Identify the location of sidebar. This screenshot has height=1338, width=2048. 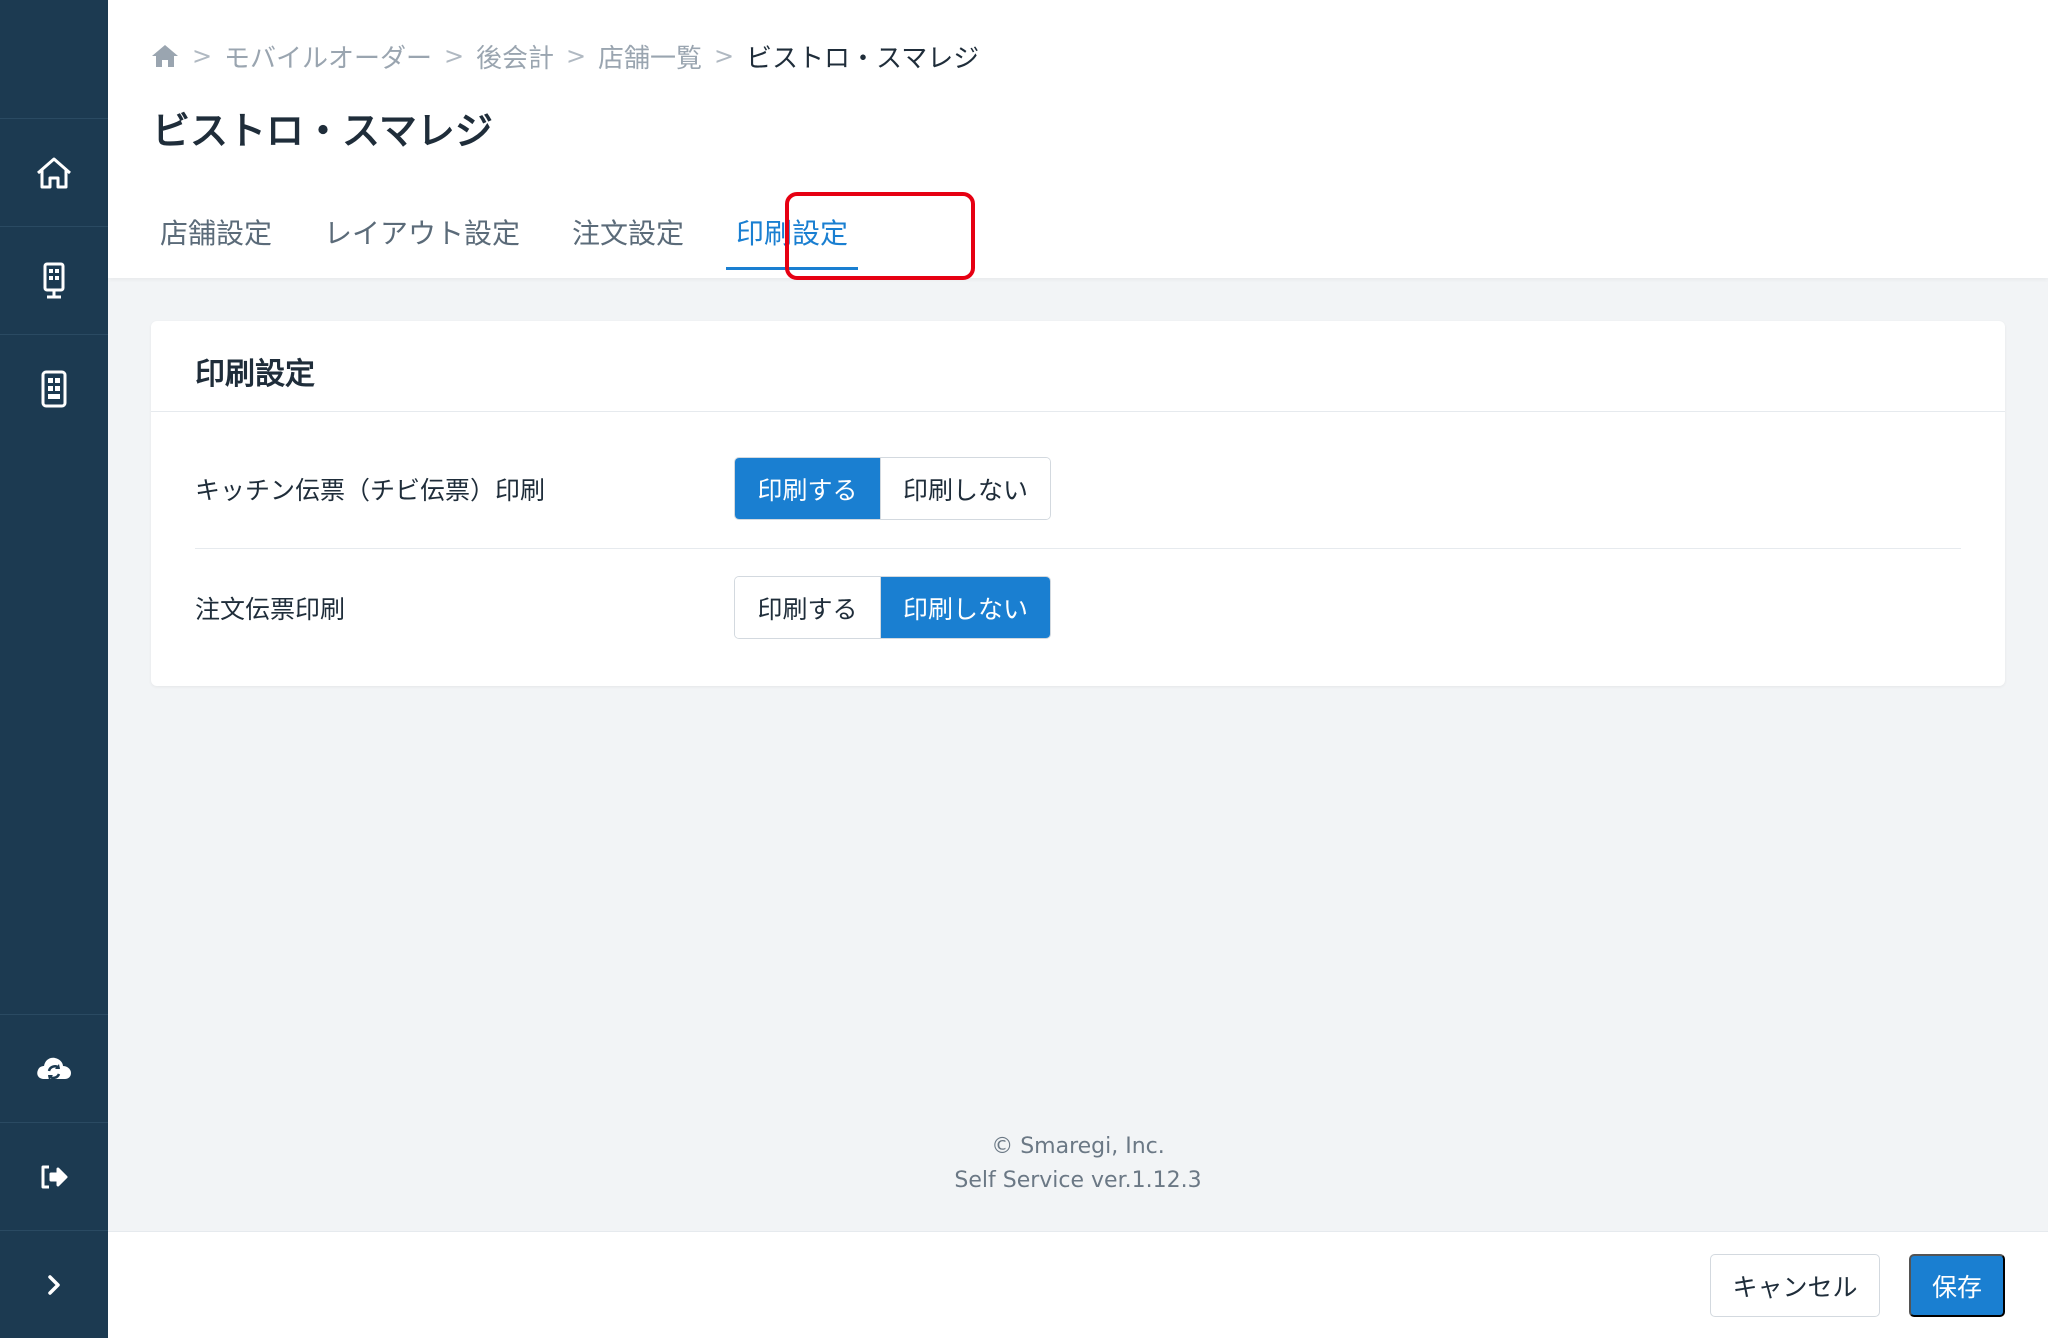
(54, 669).